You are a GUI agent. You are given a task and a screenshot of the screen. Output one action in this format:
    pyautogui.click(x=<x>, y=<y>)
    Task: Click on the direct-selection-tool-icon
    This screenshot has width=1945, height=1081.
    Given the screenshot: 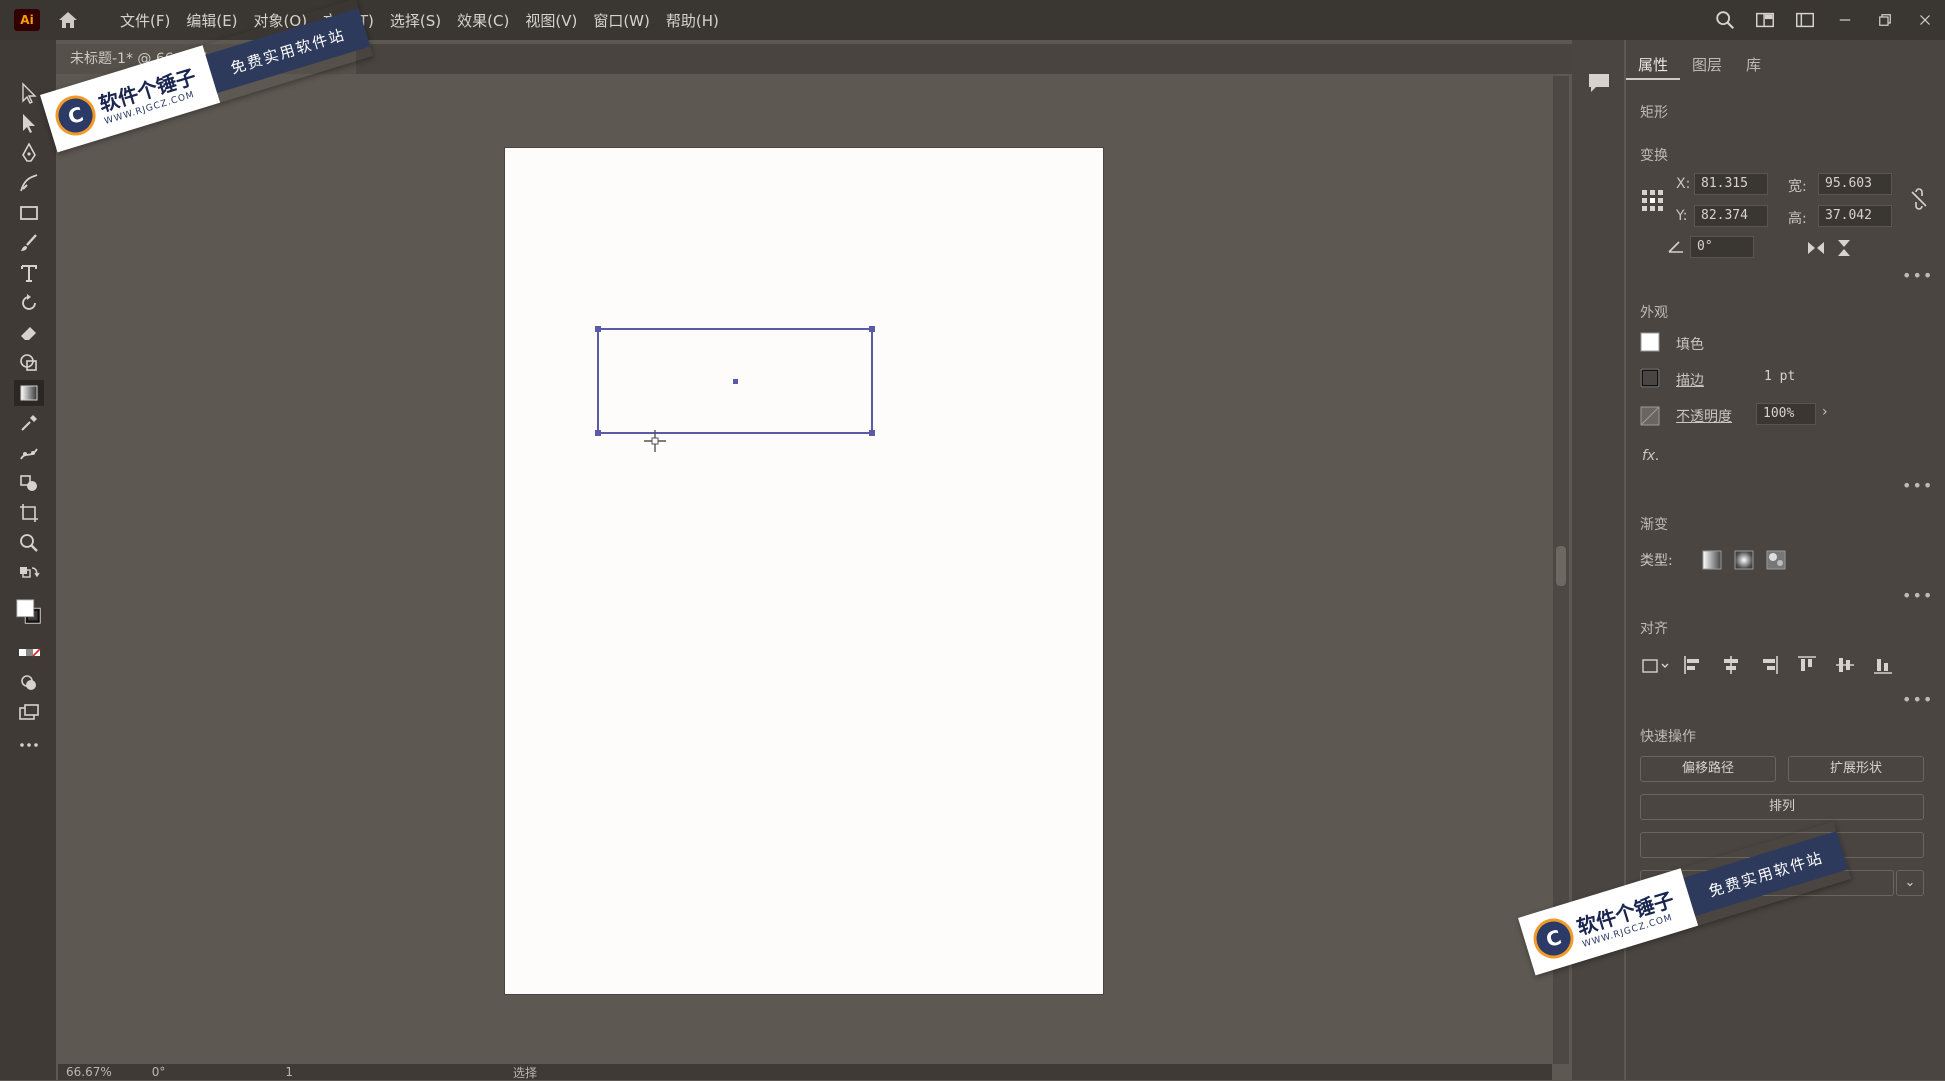 What is the action you would take?
    pyautogui.click(x=29, y=123)
    